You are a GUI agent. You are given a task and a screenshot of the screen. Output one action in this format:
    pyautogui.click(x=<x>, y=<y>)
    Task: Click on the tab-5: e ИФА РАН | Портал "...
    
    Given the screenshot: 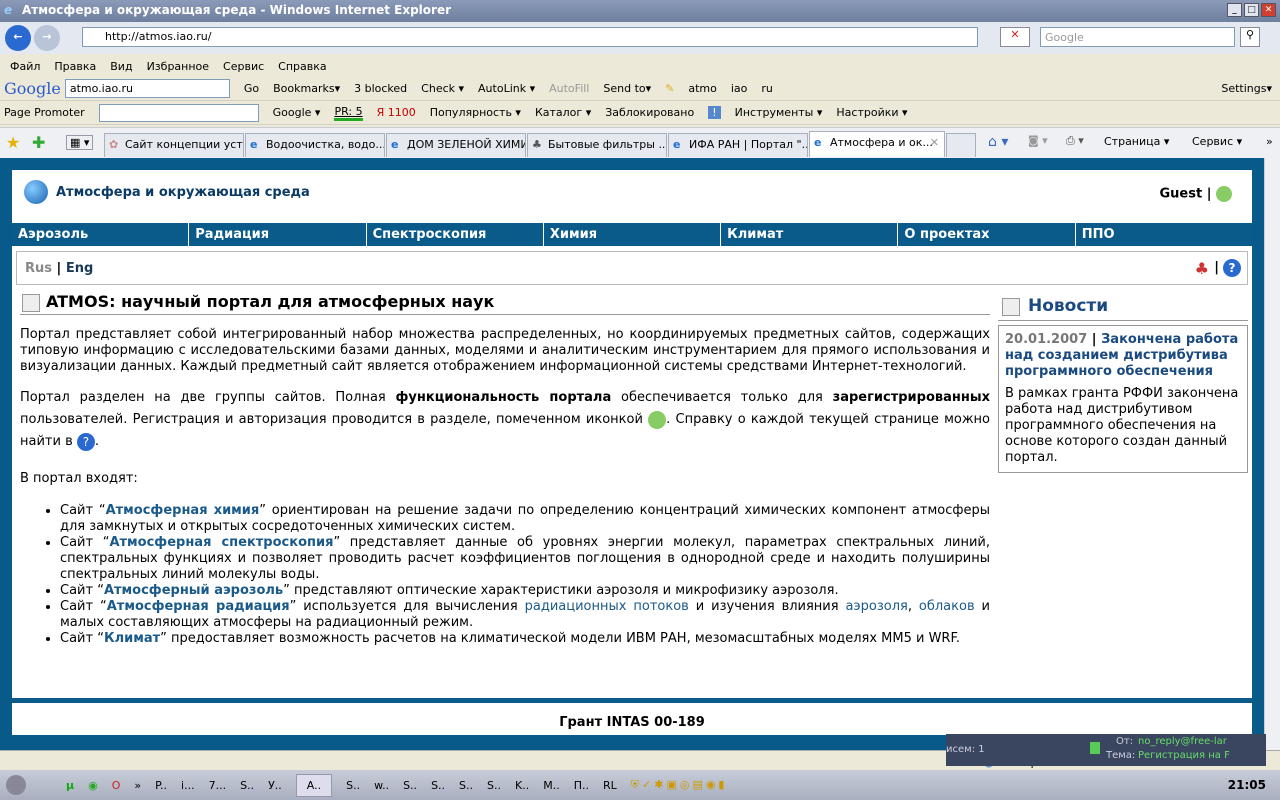 What is the action you would take?
    pyautogui.click(x=738, y=145)
    